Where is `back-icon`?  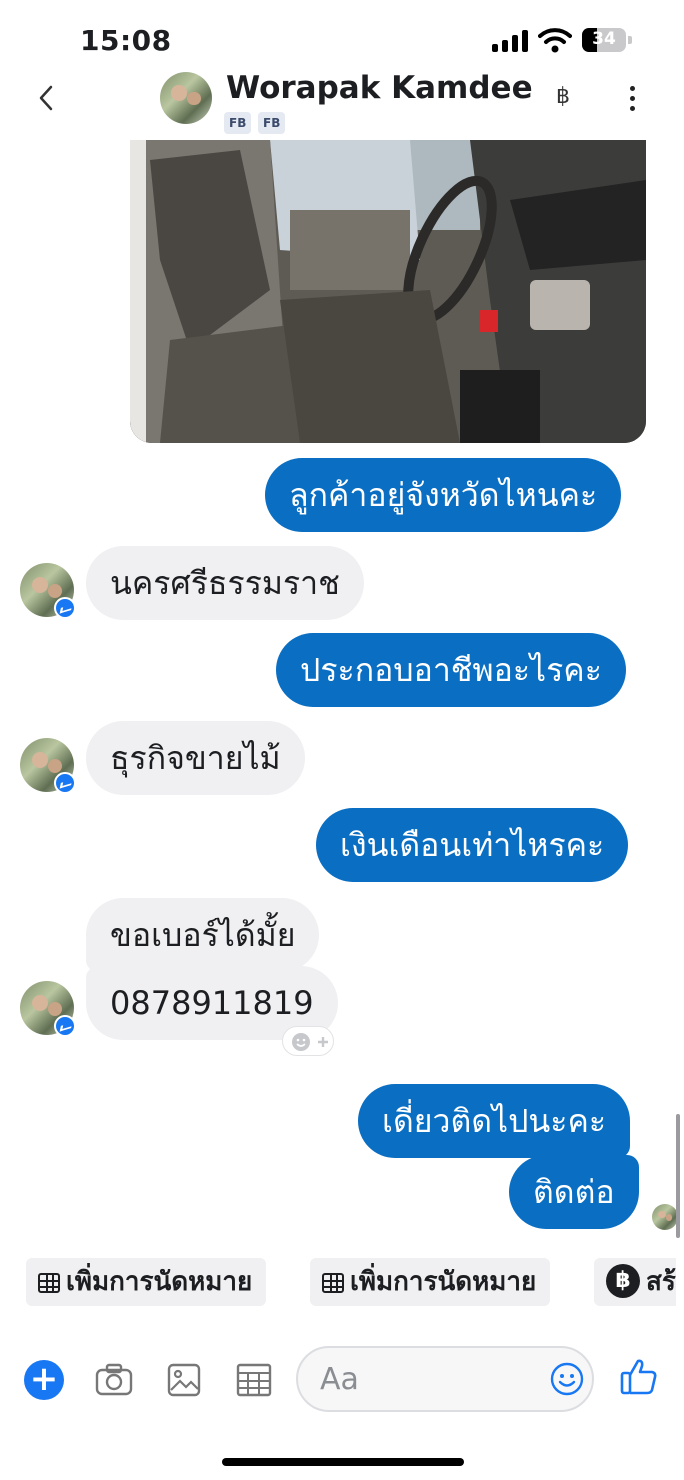 back-icon is located at coordinates (46, 98).